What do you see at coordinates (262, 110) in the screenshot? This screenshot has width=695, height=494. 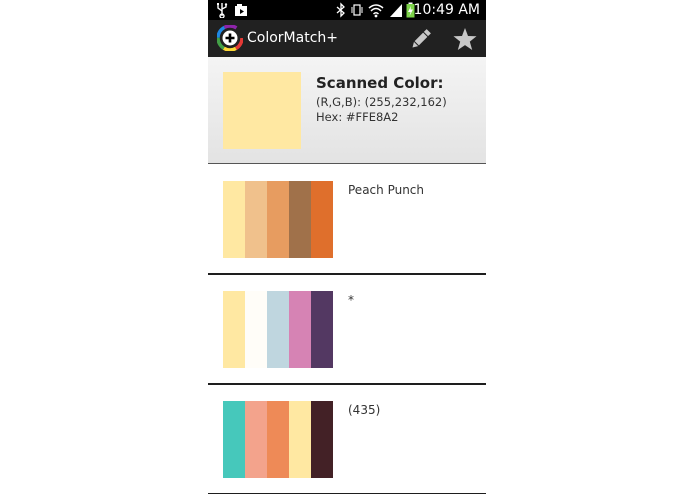 I see `scanned-color-swatch` at bounding box center [262, 110].